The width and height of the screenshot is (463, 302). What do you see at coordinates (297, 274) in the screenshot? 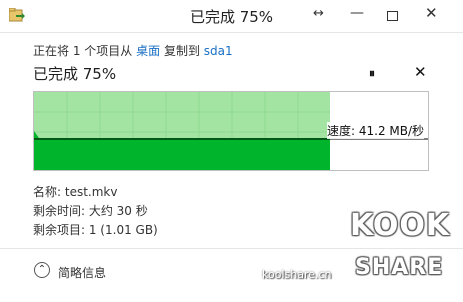
I see `watermark-url: koolshare.cn` at bounding box center [297, 274].